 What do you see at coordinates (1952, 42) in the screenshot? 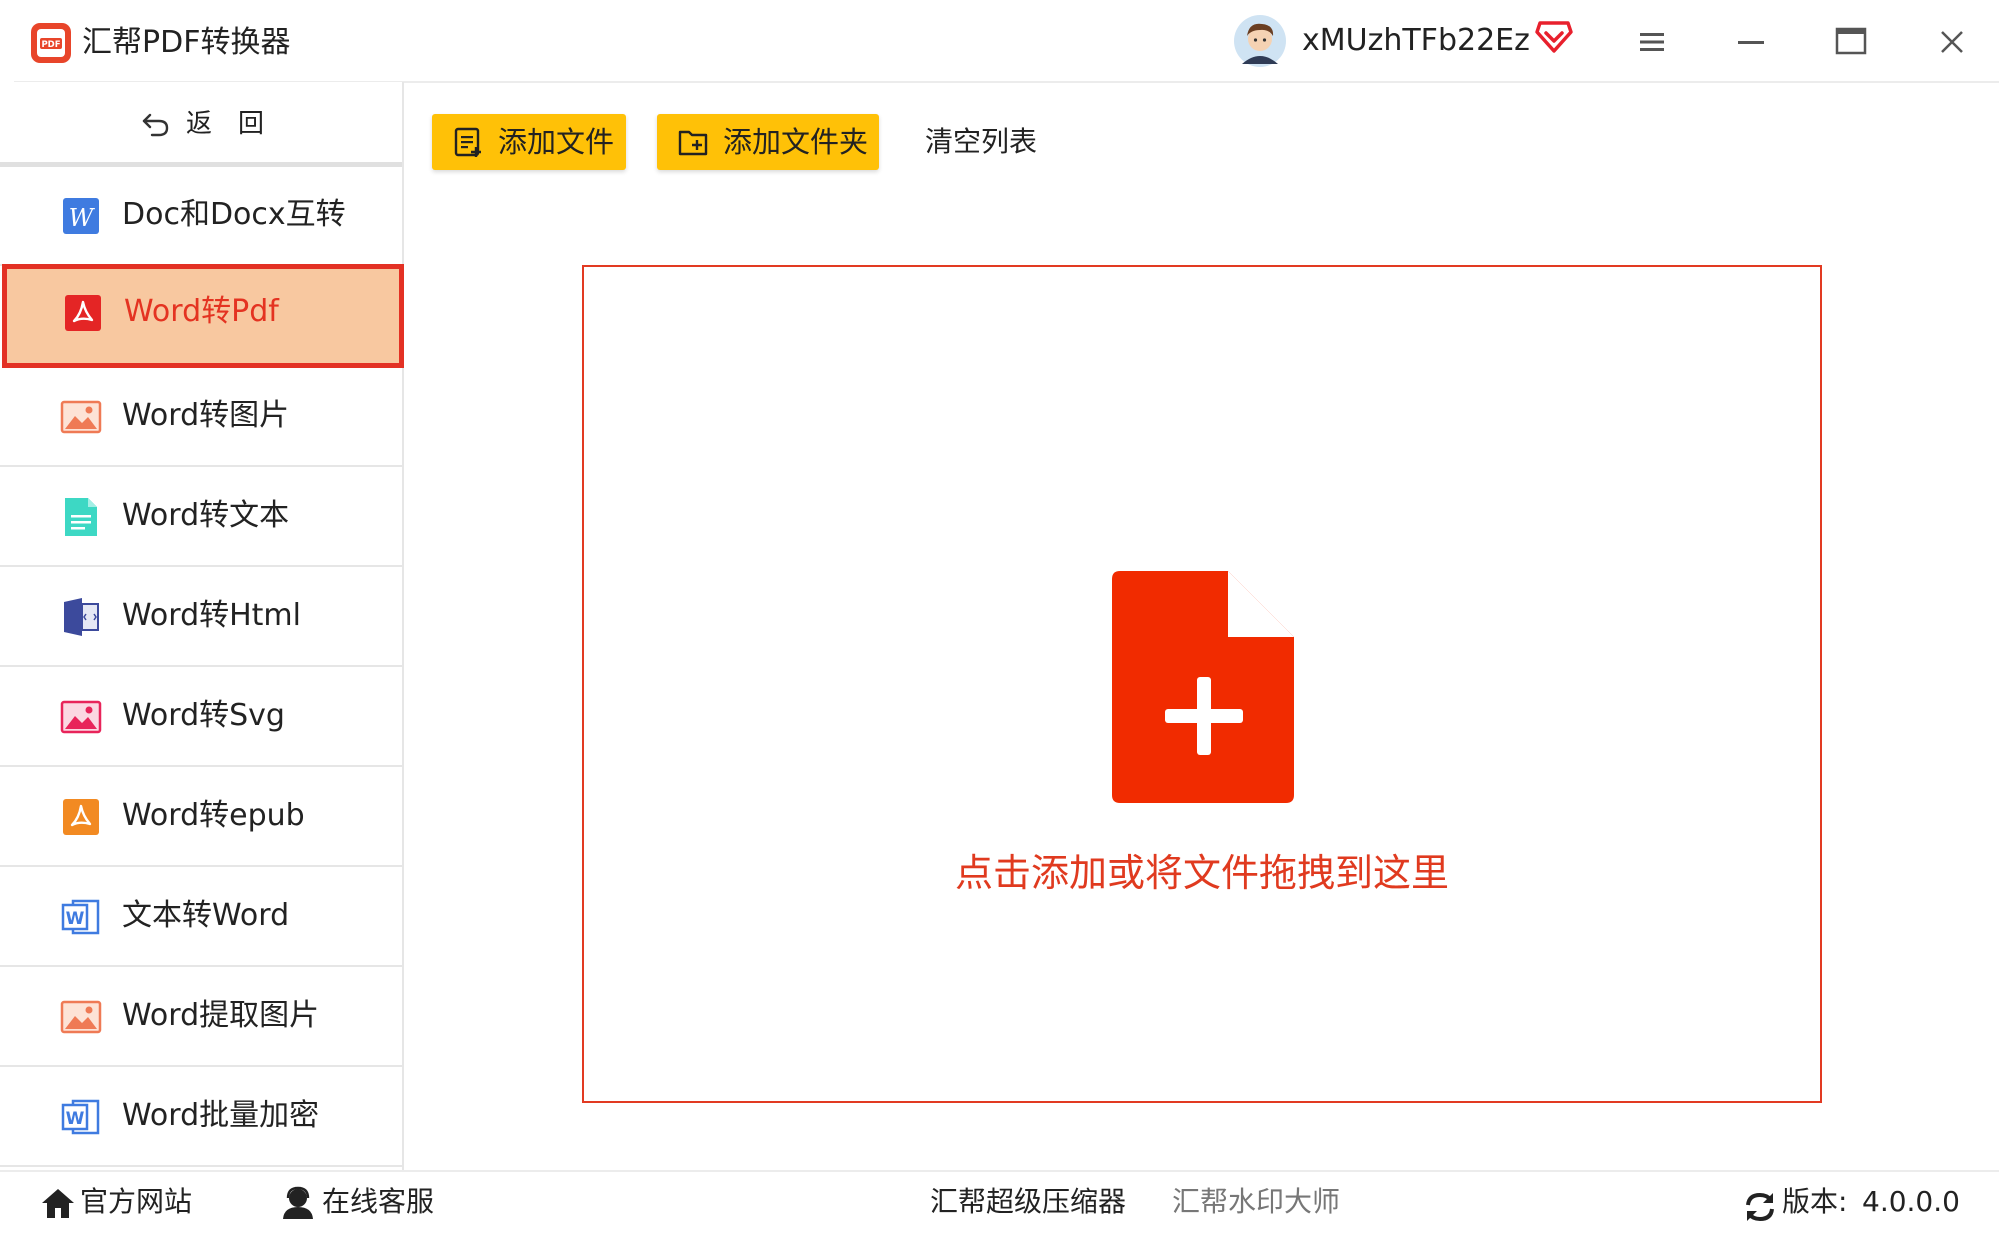
I see `close-icon` at bounding box center [1952, 42].